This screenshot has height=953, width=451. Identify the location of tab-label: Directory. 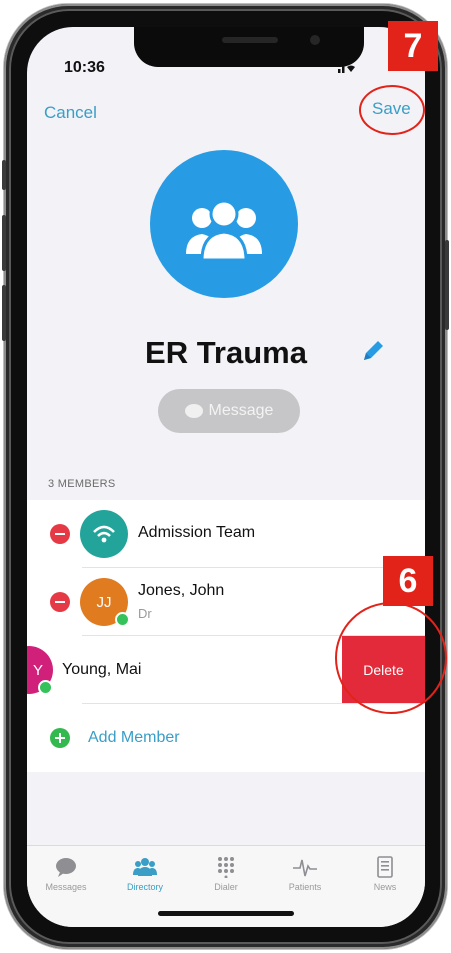
(144, 887).